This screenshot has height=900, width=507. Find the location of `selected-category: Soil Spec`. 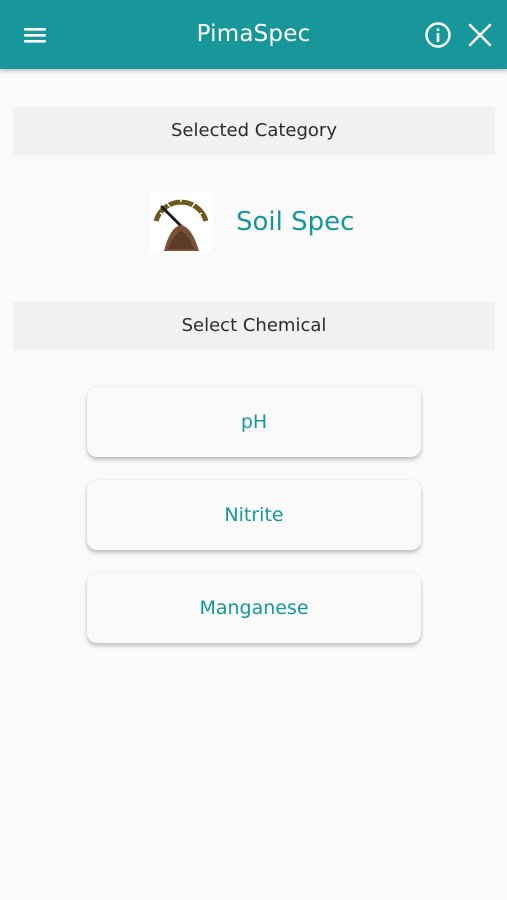

selected-category: Soil Spec is located at coordinates (252, 222).